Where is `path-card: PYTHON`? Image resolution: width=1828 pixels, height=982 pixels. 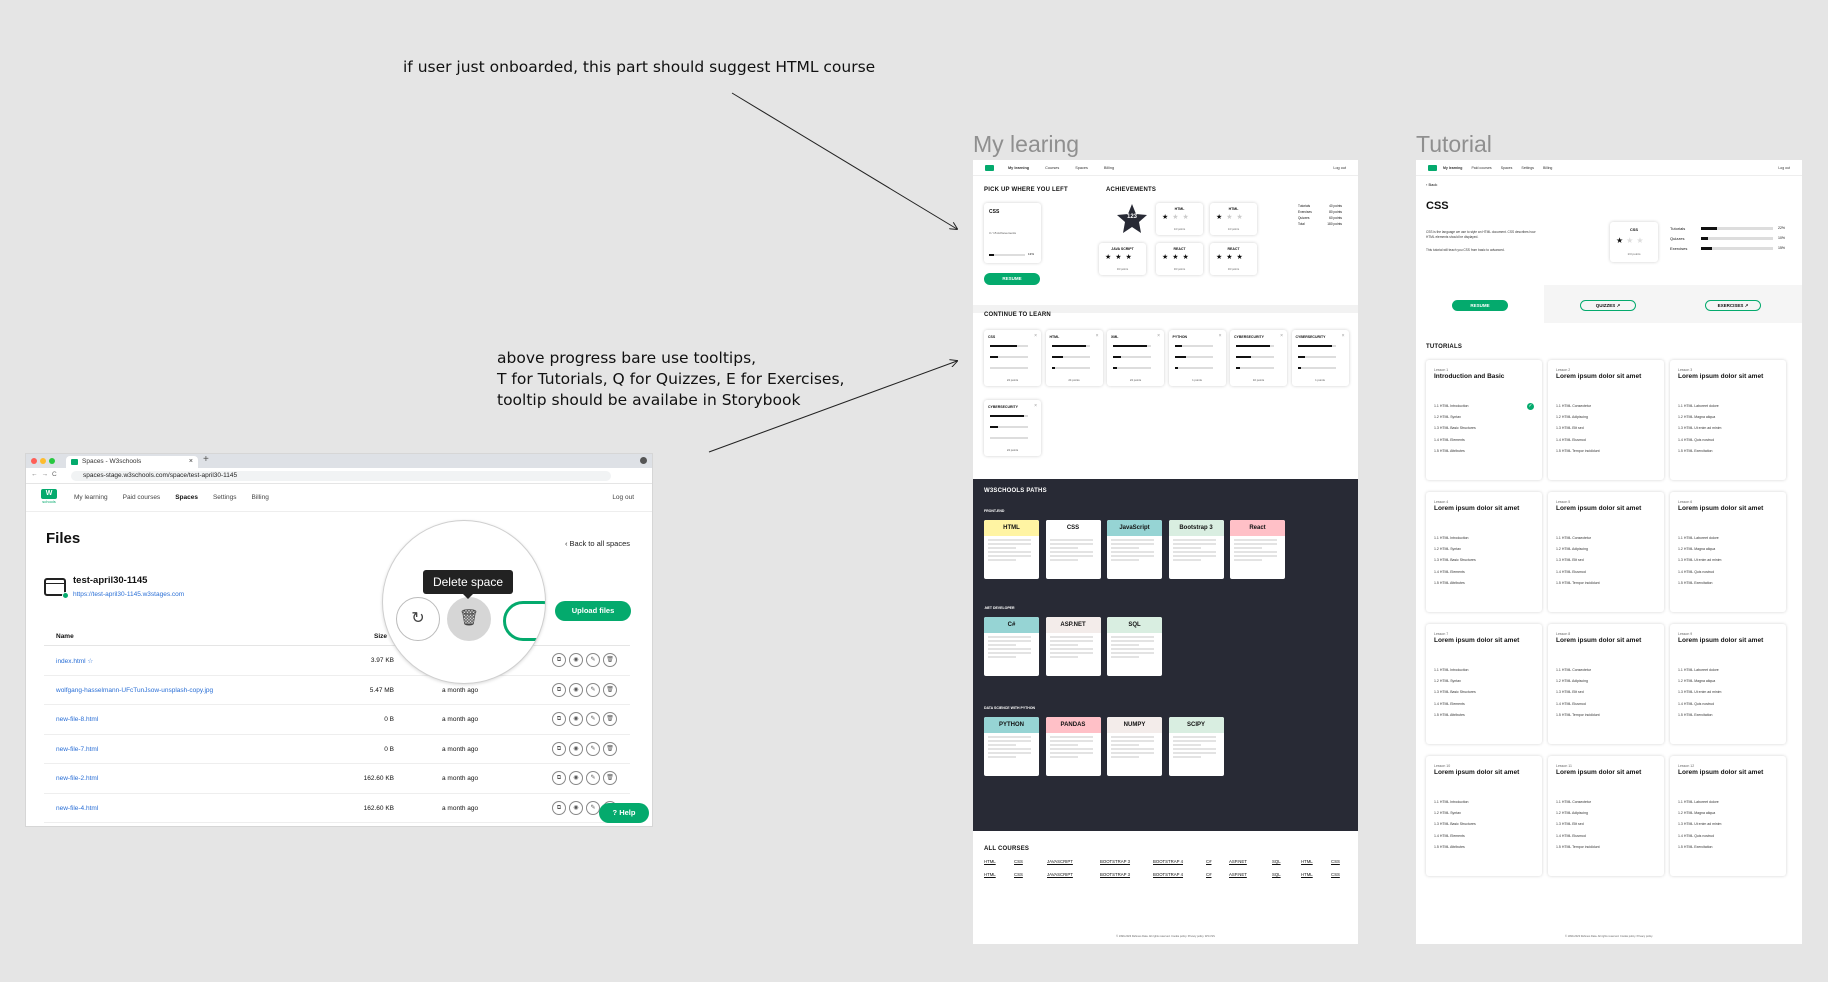 path-card: PYTHON is located at coordinates (1011, 746).